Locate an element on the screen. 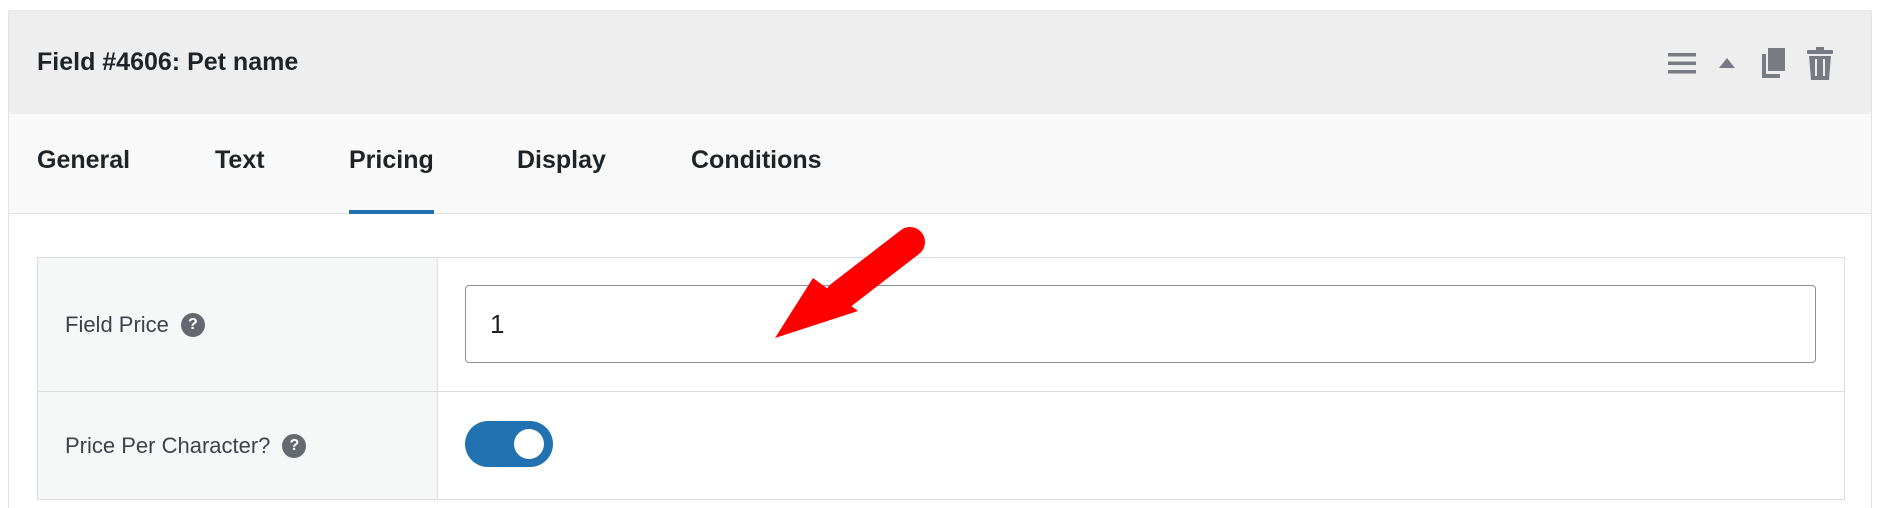  price-per-character-label-cell: Price Per Character? ? is located at coordinates (238, 445).